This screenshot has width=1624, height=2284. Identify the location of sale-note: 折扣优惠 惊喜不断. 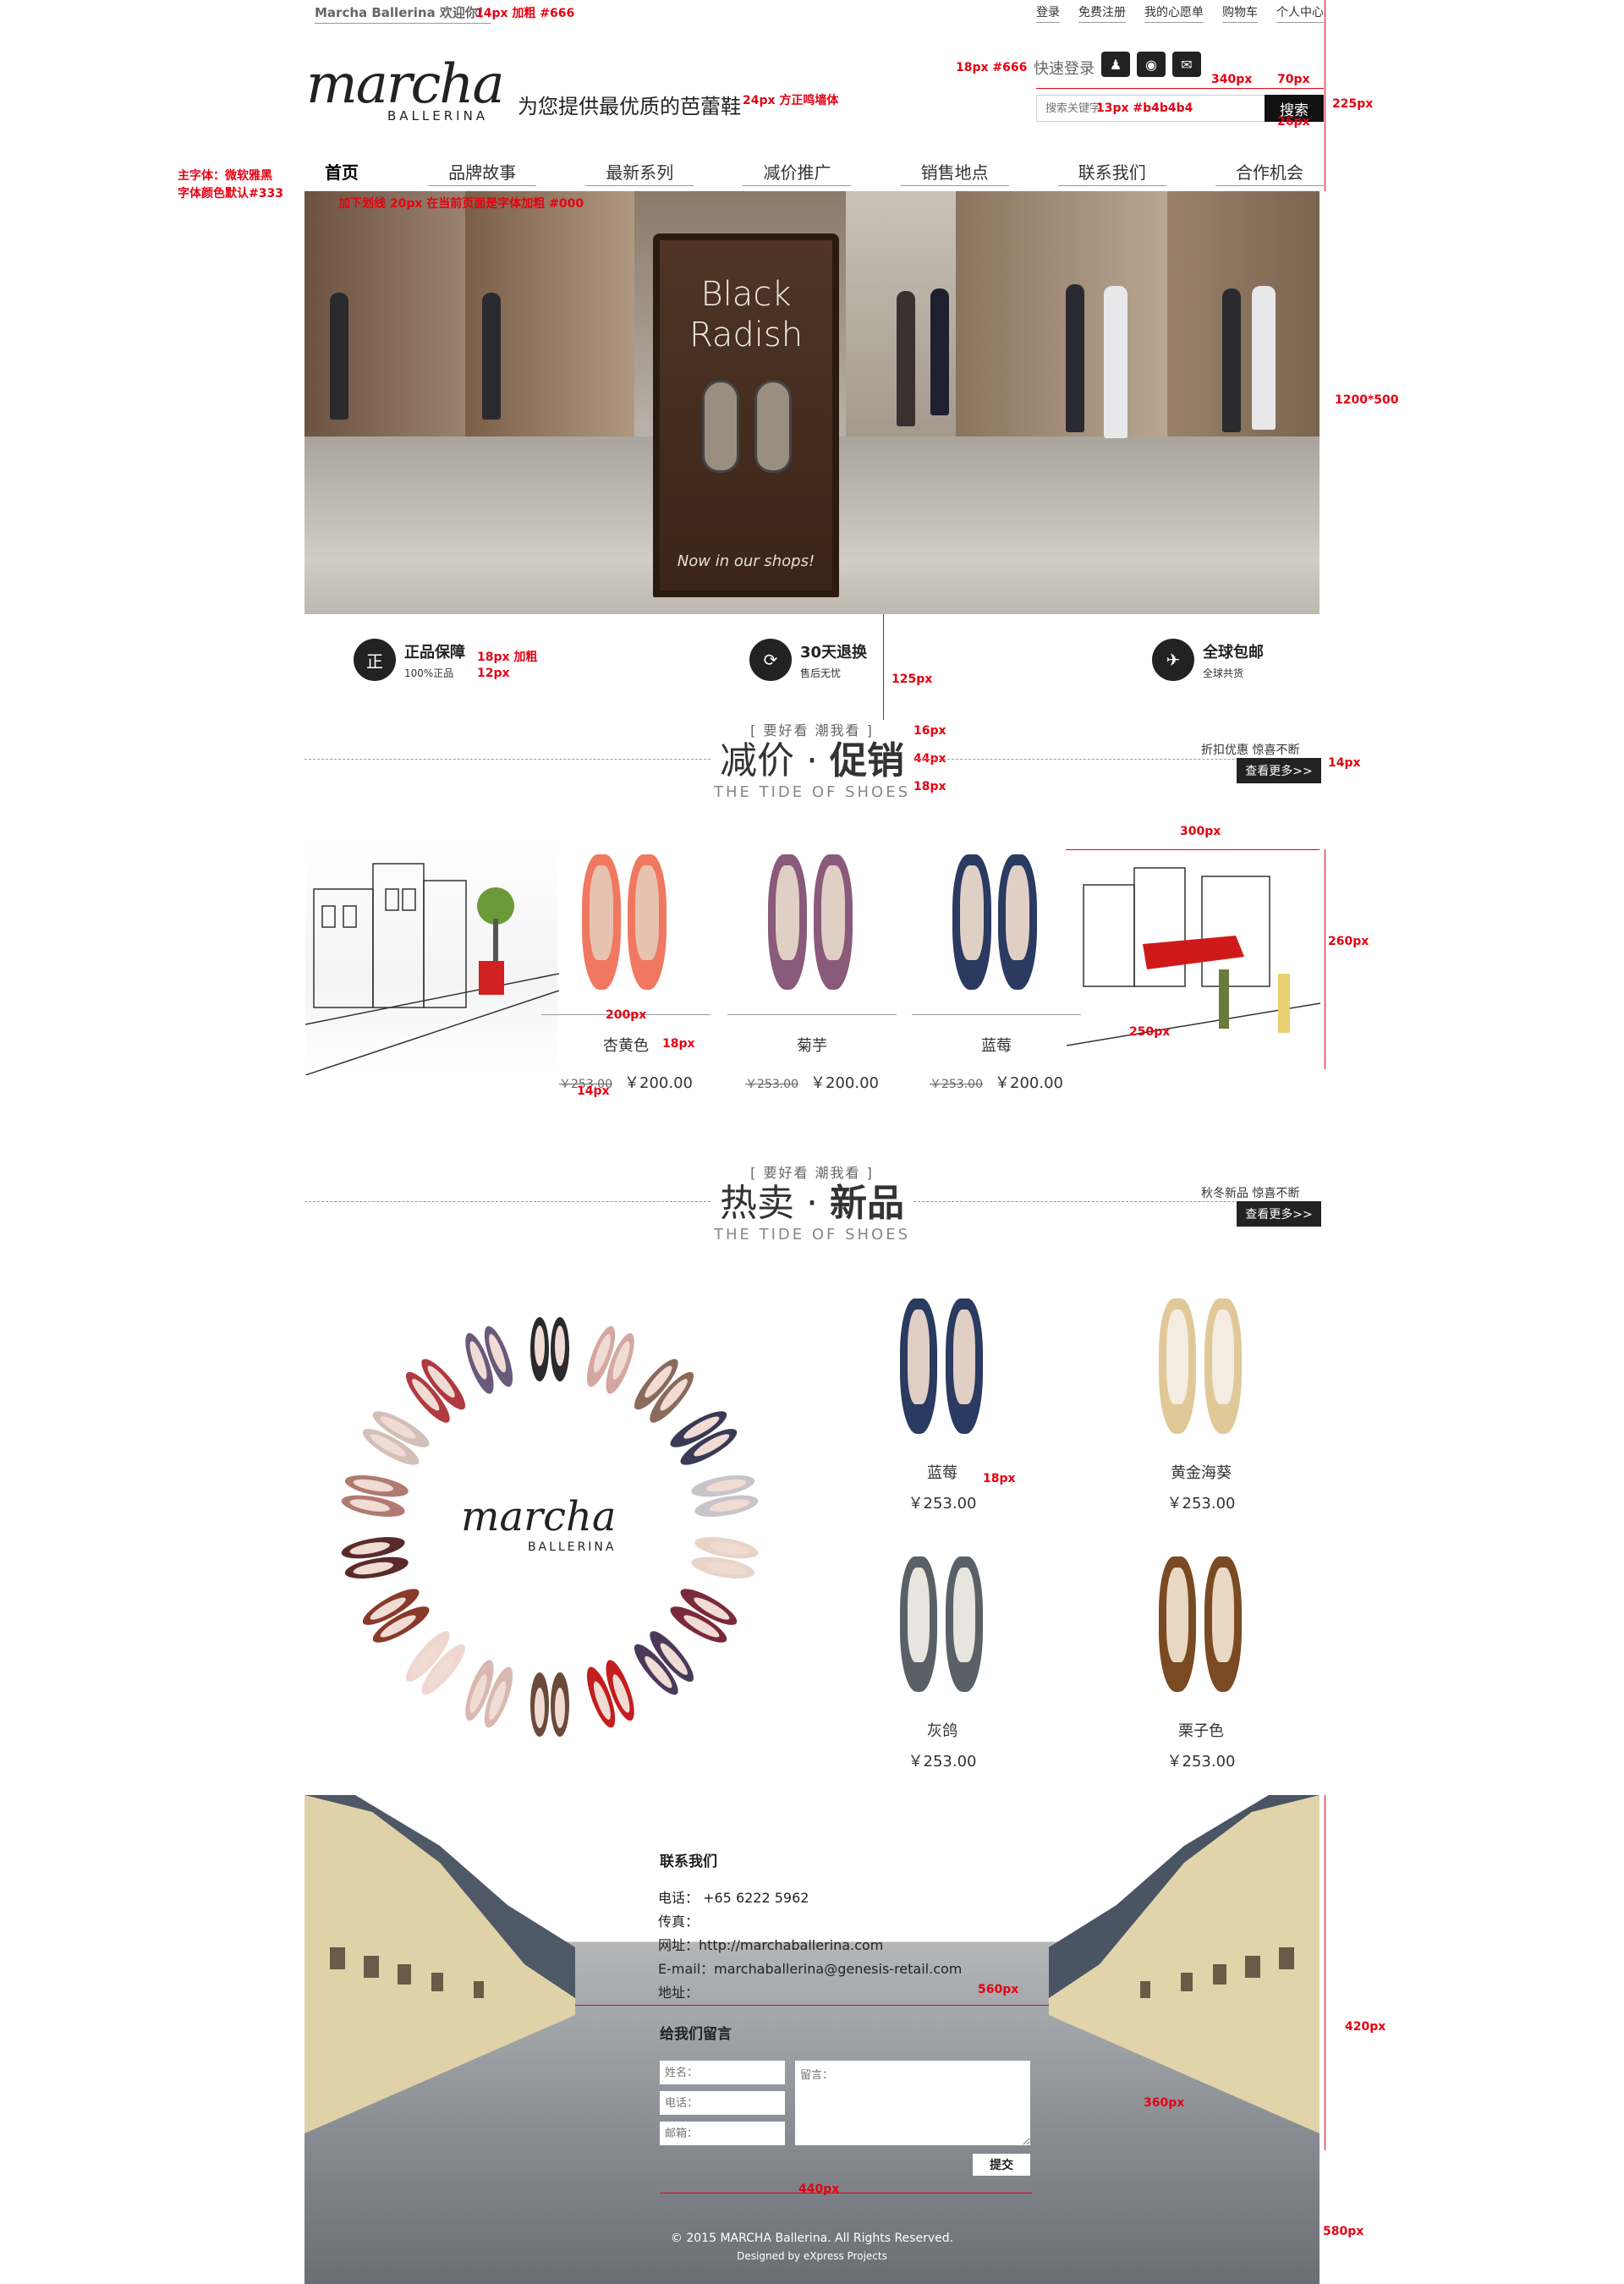
(1251, 750).